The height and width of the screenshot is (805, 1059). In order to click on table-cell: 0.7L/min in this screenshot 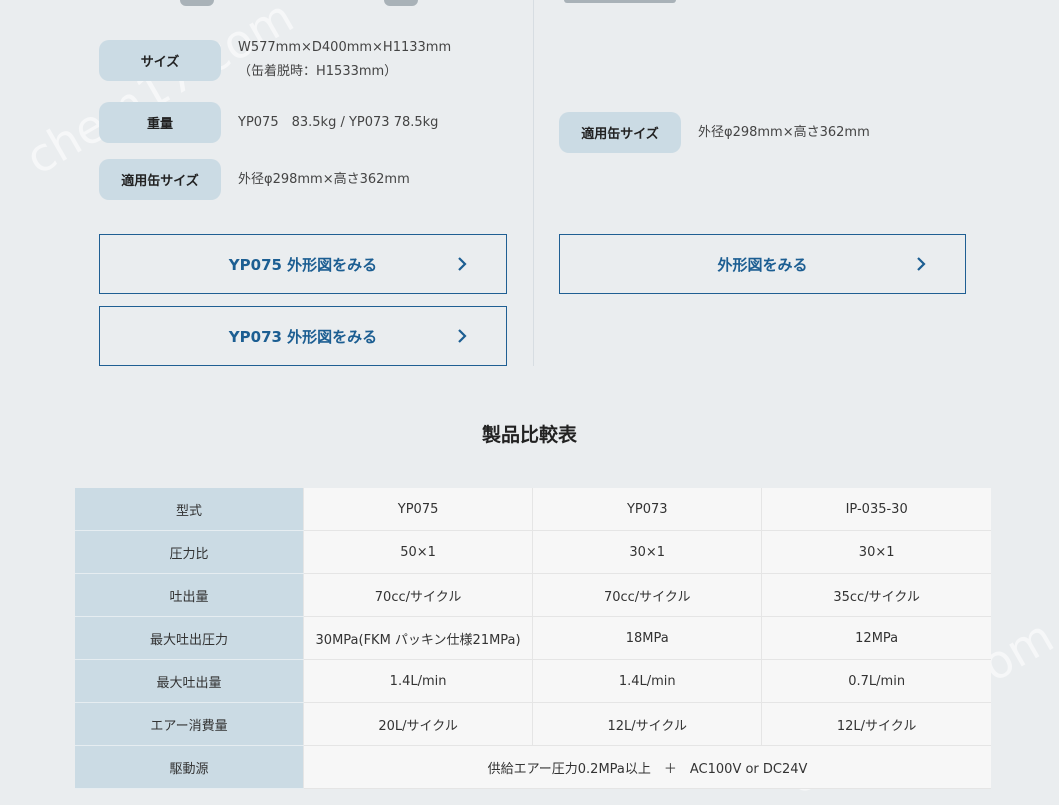, I will do `click(876, 681)`.